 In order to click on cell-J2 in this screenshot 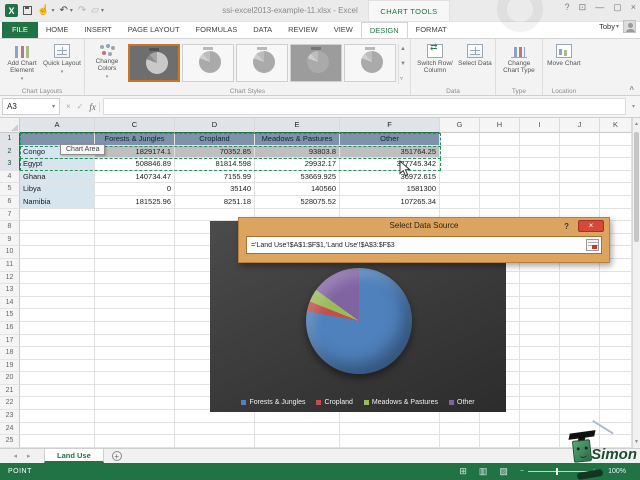, I will do `click(580, 152)`.